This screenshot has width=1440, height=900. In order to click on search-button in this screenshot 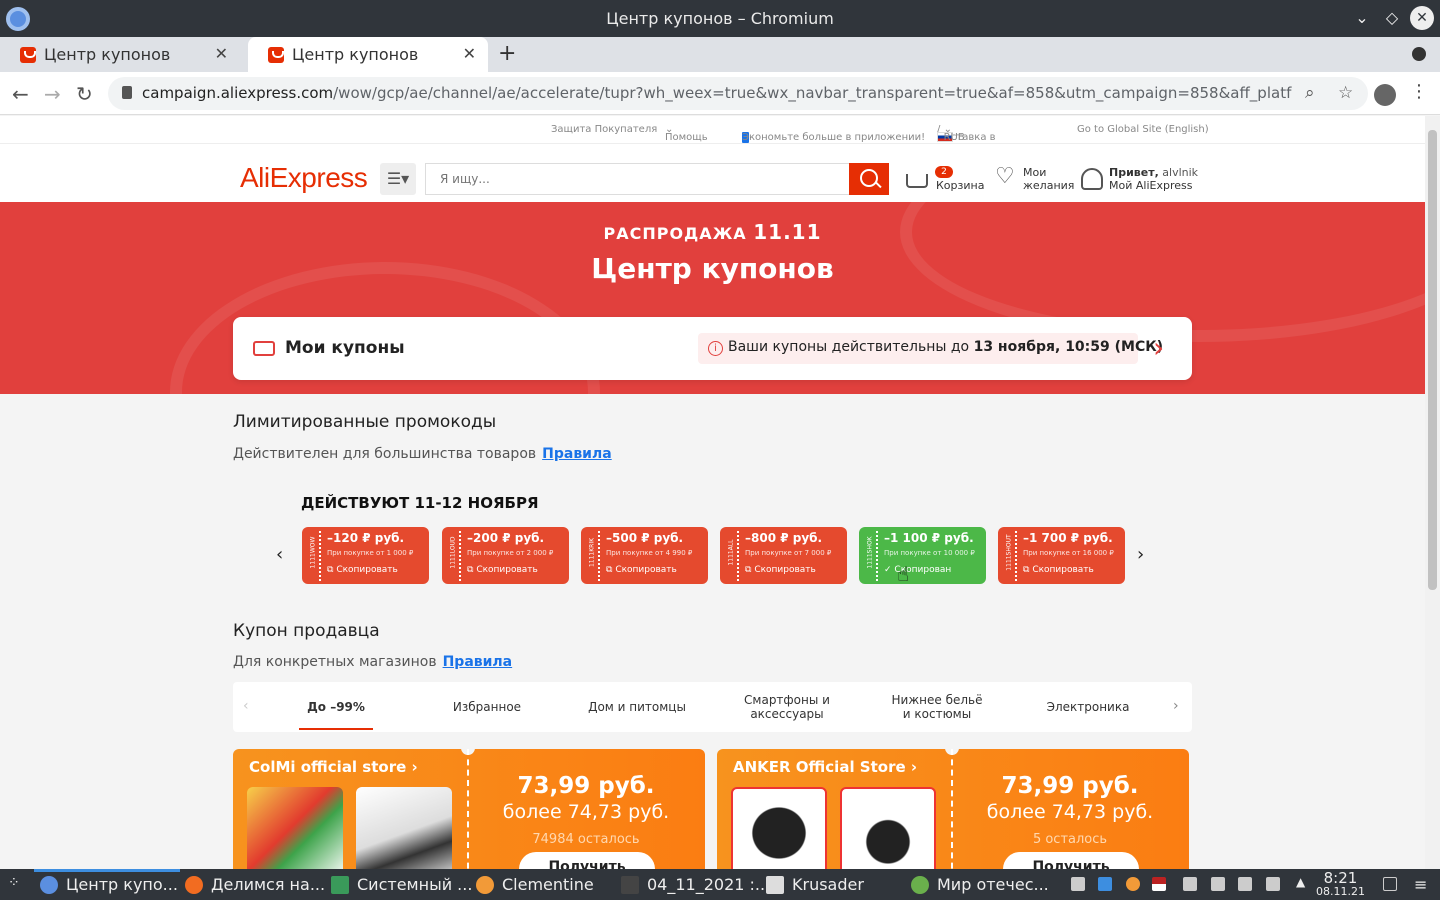, I will do `click(869, 179)`.